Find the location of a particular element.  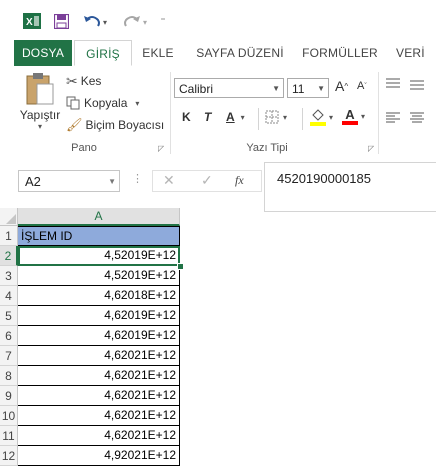

tab-home: GİRİŞ is located at coordinates (103, 53).